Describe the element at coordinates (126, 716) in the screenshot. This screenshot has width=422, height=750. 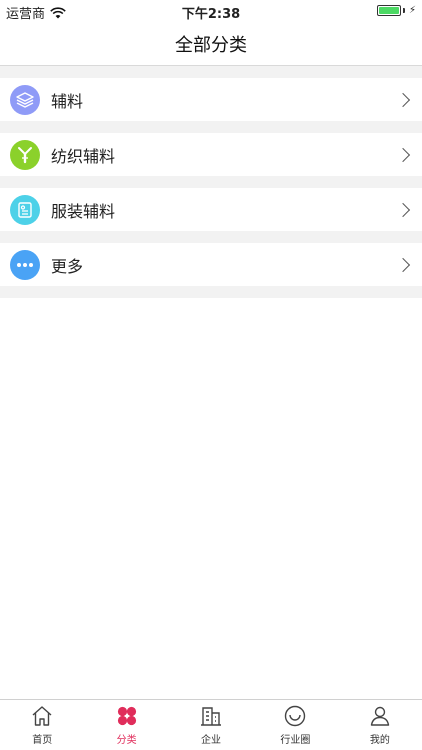
I see `category-icon` at that location.